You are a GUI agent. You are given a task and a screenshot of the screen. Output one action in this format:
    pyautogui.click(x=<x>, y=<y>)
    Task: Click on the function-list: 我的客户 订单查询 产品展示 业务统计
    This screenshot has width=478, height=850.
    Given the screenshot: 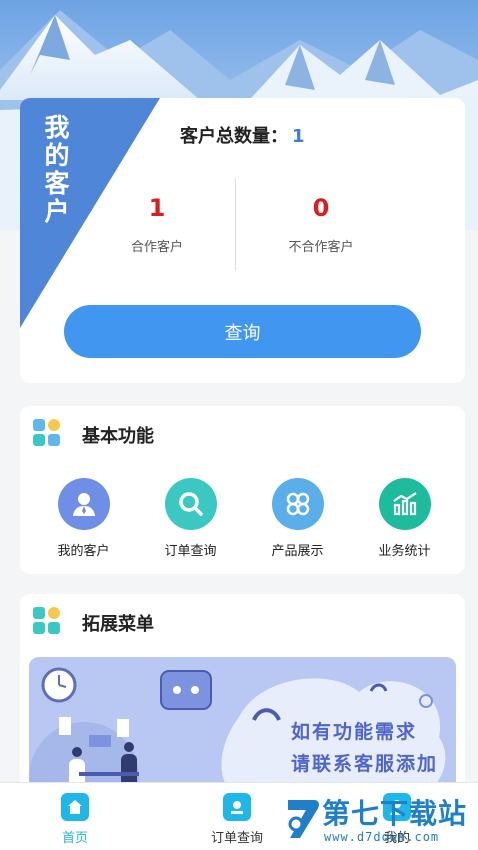 What is the action you would take?
    pyautogui.click(x=242, y=518)
    